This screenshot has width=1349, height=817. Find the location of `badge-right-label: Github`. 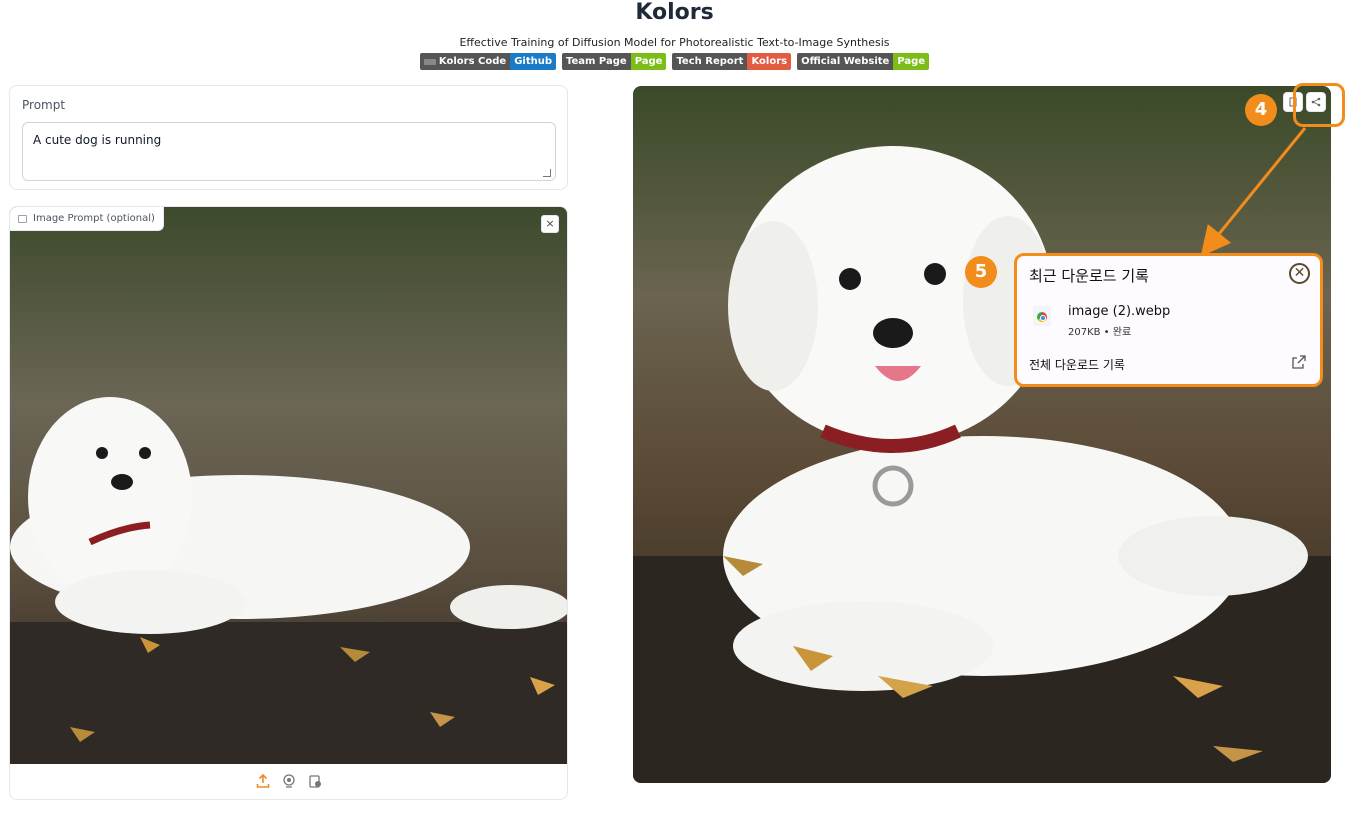

badge-right-label: Github is located at coordinates (533, 61).